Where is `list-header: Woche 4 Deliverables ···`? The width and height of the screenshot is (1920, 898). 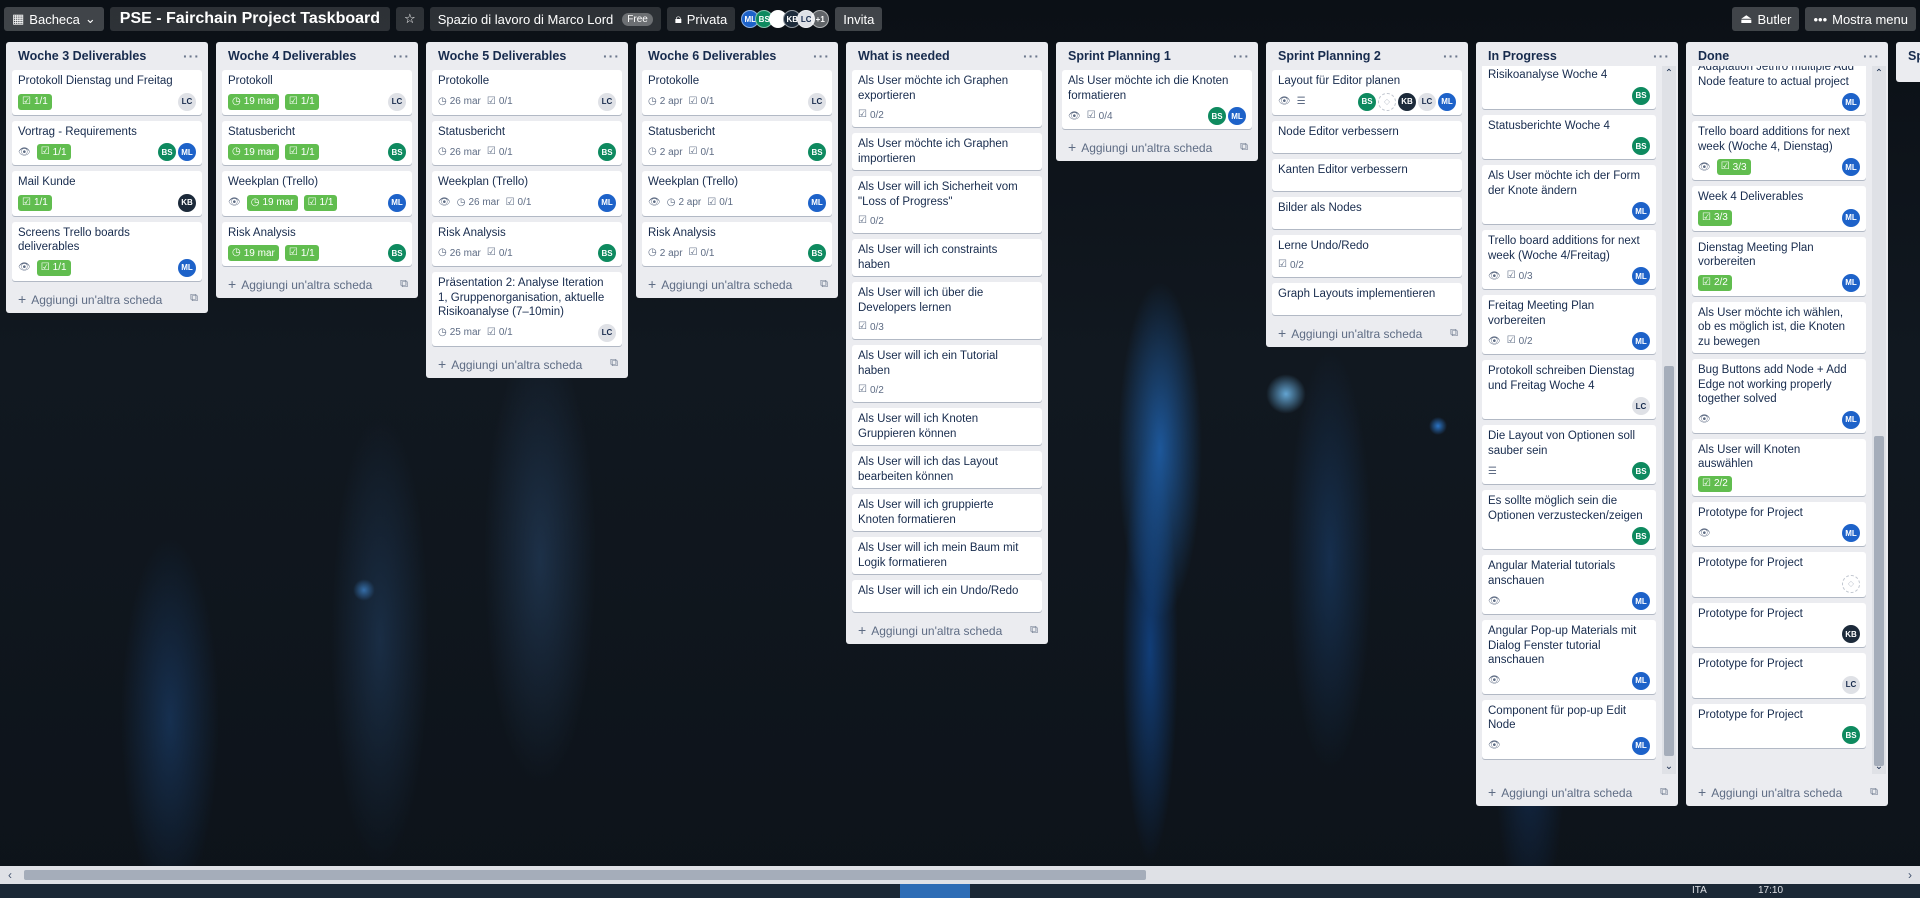
list-header: Woche 4 Deliverables ··· is located at coordinates (317, 54).